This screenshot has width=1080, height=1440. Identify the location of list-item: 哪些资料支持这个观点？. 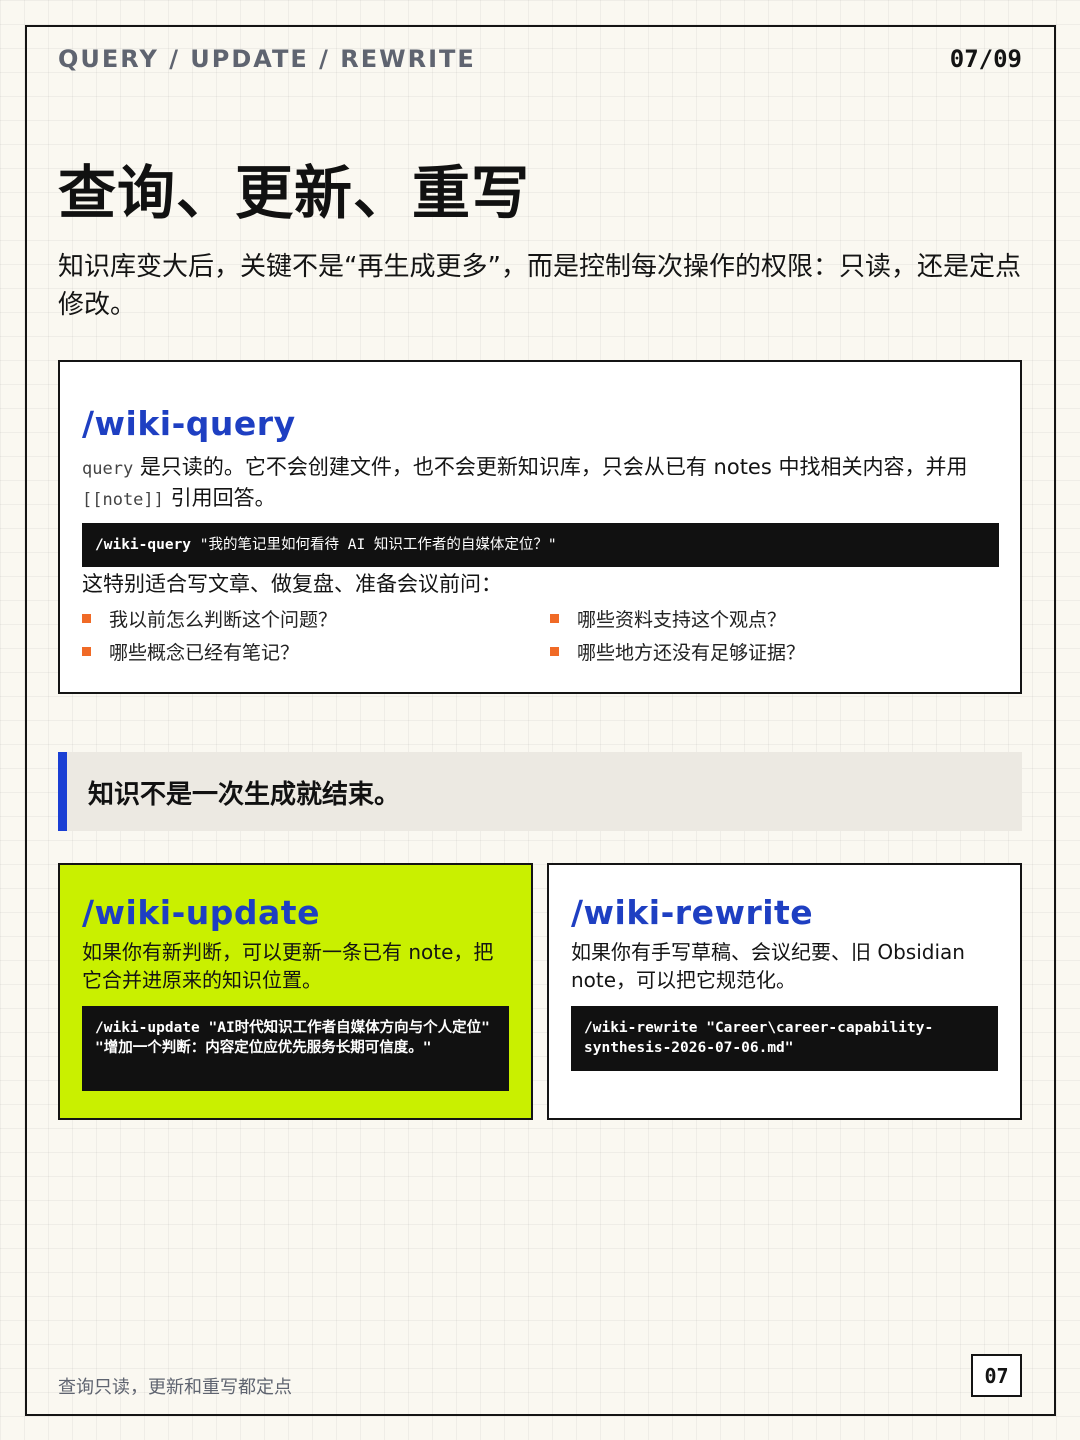
(776, 618).